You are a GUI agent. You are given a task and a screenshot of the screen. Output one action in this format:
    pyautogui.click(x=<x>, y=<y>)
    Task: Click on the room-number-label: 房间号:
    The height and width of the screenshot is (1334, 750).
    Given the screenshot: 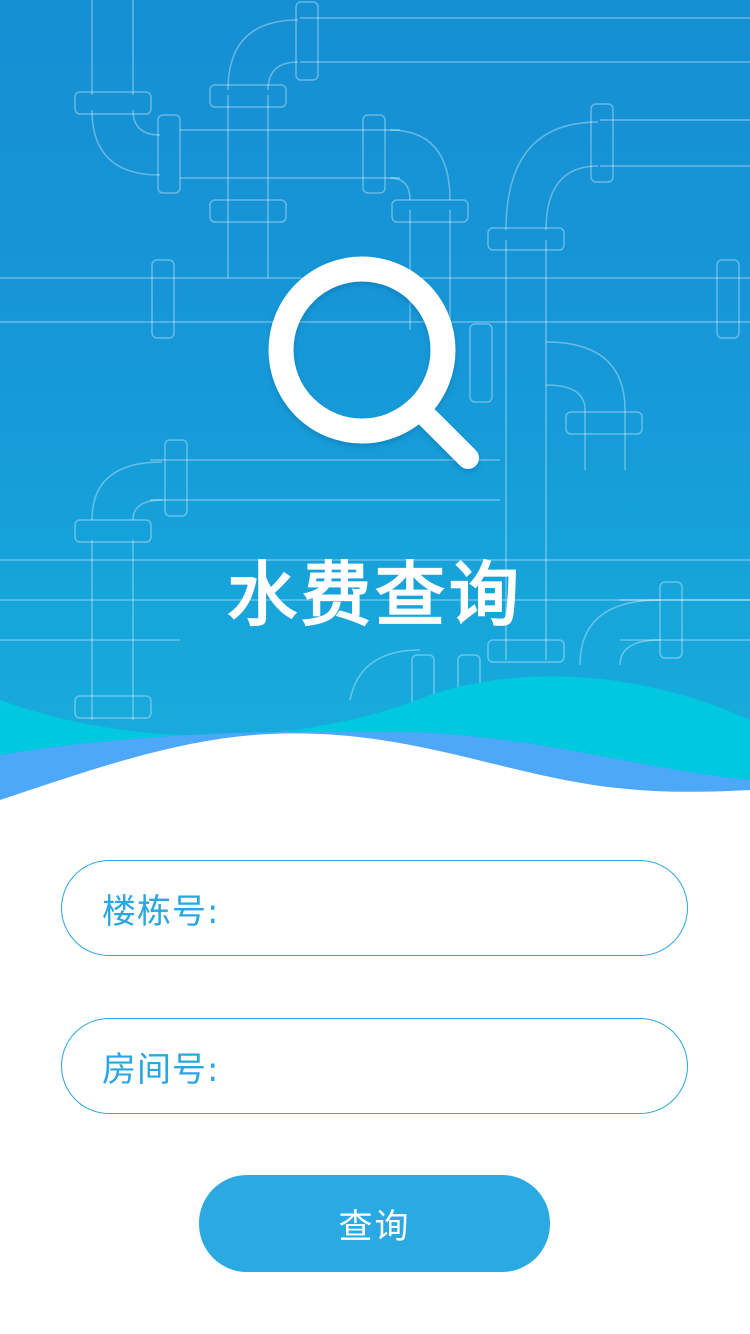 What is the action you would take?
    pyautogui.click(x=161, y=1069)
    